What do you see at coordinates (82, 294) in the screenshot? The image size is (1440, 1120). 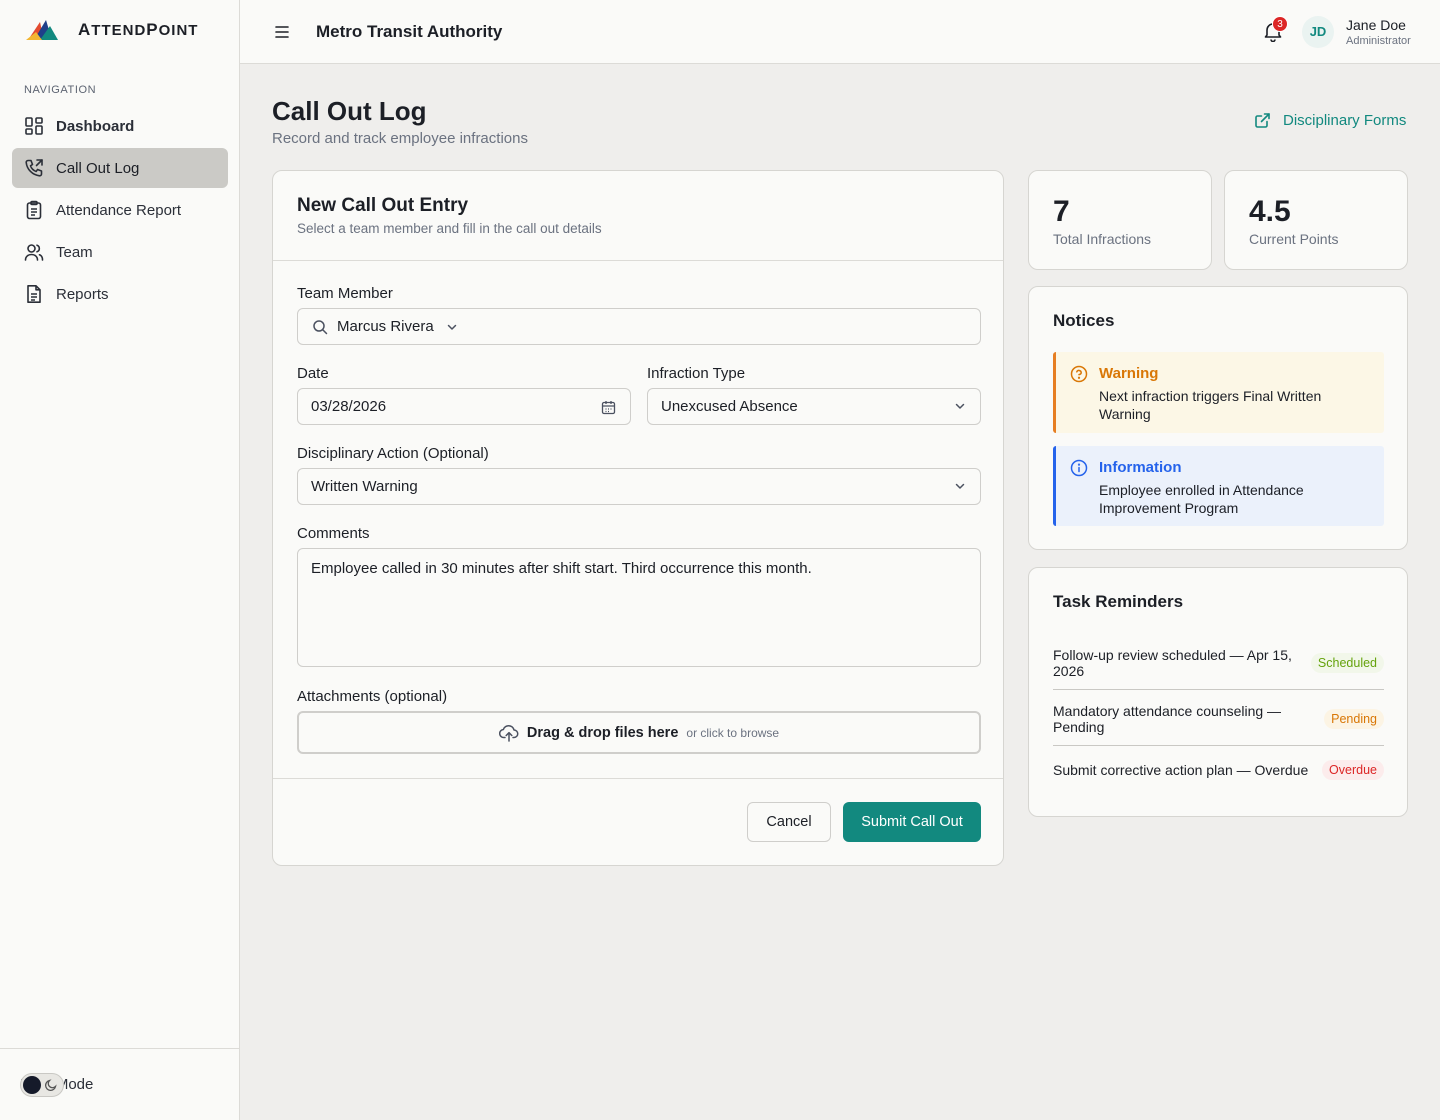 I see `sidebar-item-label: Reports` at bounding box center [82, 294].